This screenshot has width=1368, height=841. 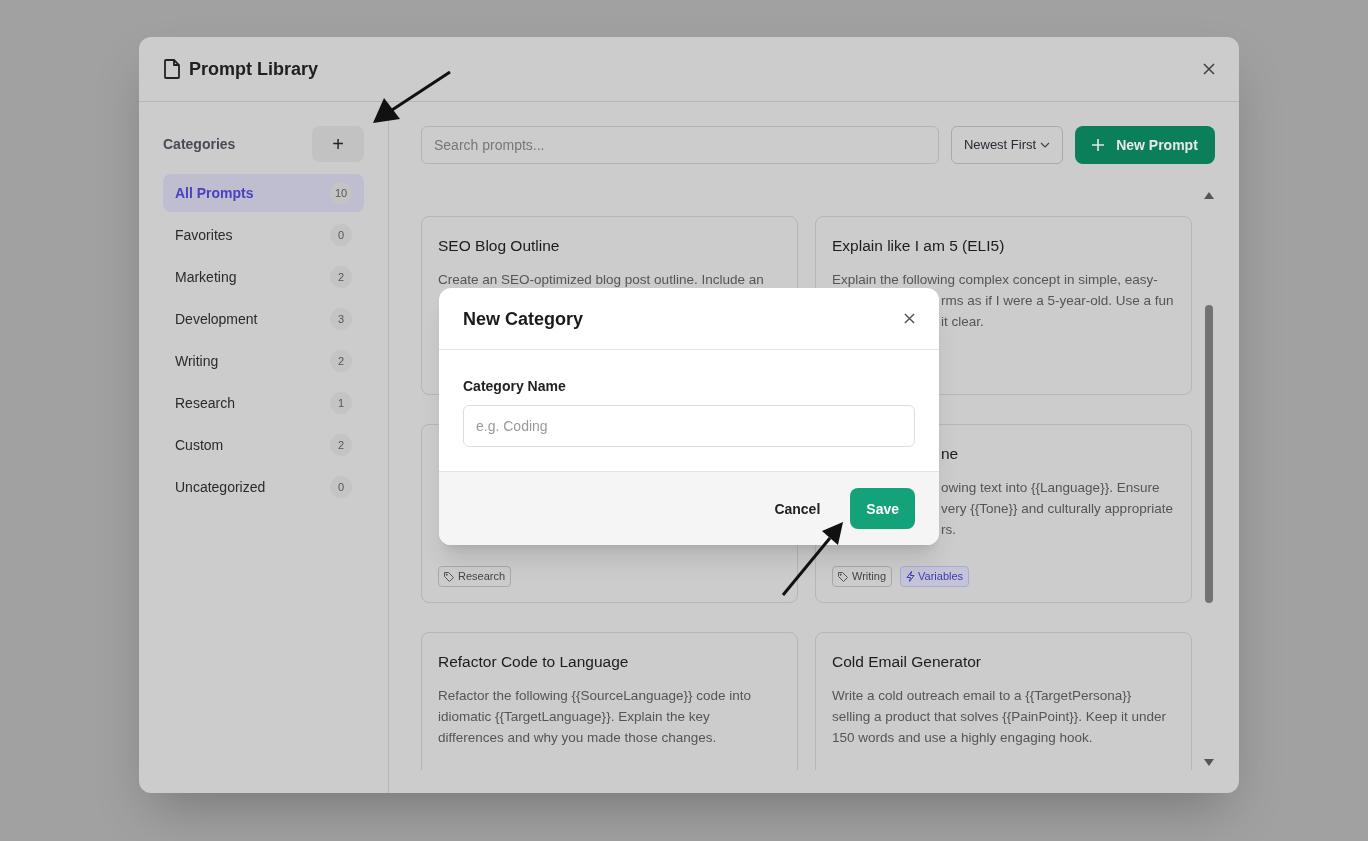 What do you see at coordinates (205, 403) in the screenshot?
I see `category-label: Research` at bounding box center [205, 403].